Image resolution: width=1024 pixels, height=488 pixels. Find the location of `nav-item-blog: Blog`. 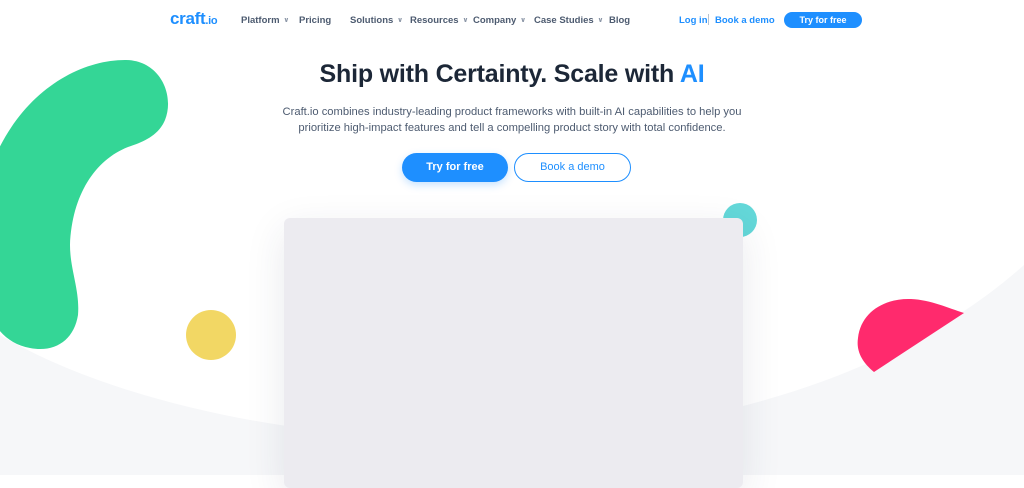

nav-item-blog: Blog is located at coordinates (619, 20).